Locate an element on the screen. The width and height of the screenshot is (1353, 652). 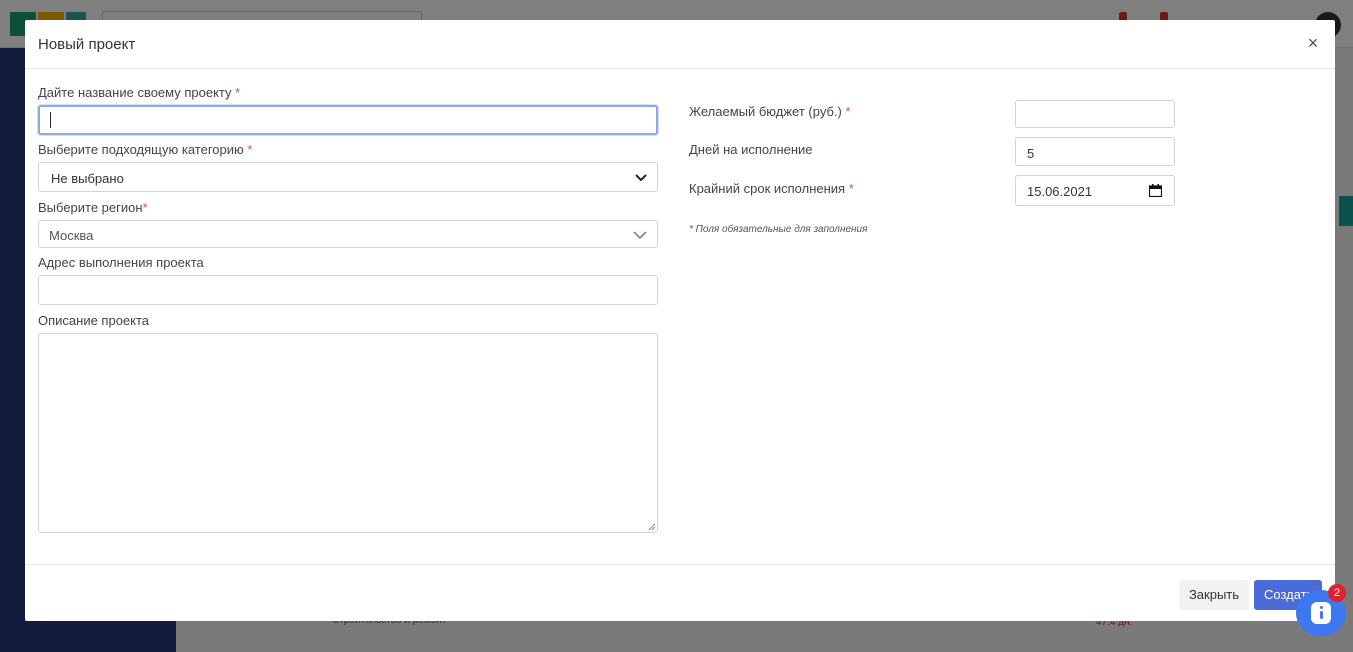
category-select: Не выбрано is located at coordinates (348, 177).